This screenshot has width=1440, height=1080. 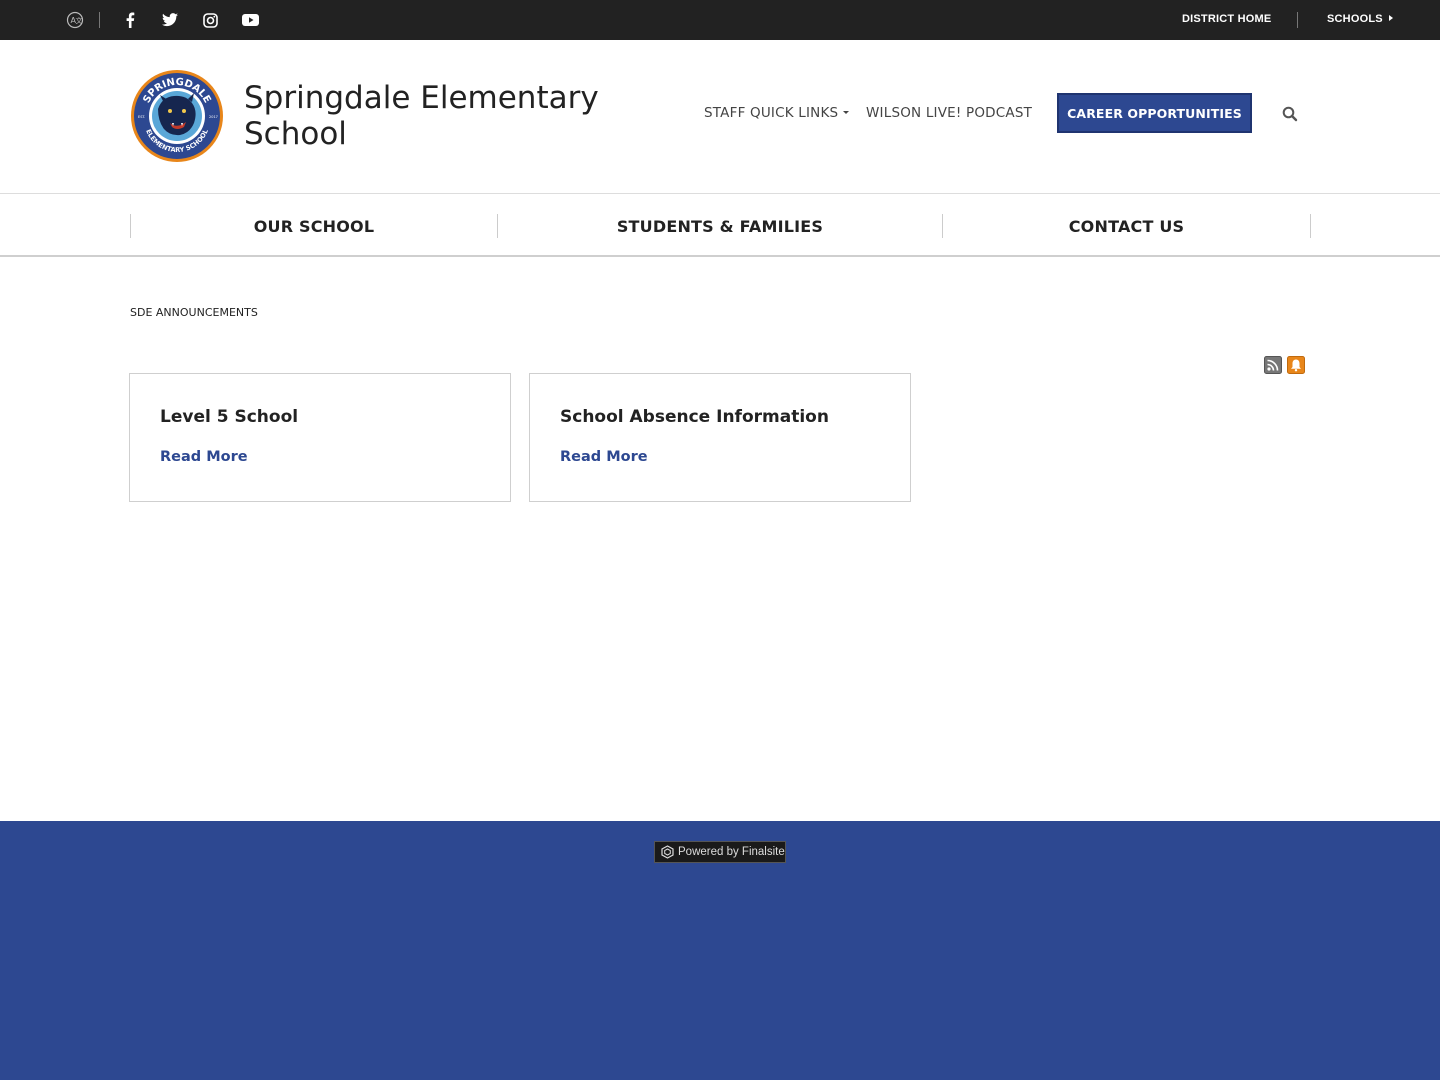 I want to click on schools-menu: SCHOOLS, so click(x=1360, y=19).